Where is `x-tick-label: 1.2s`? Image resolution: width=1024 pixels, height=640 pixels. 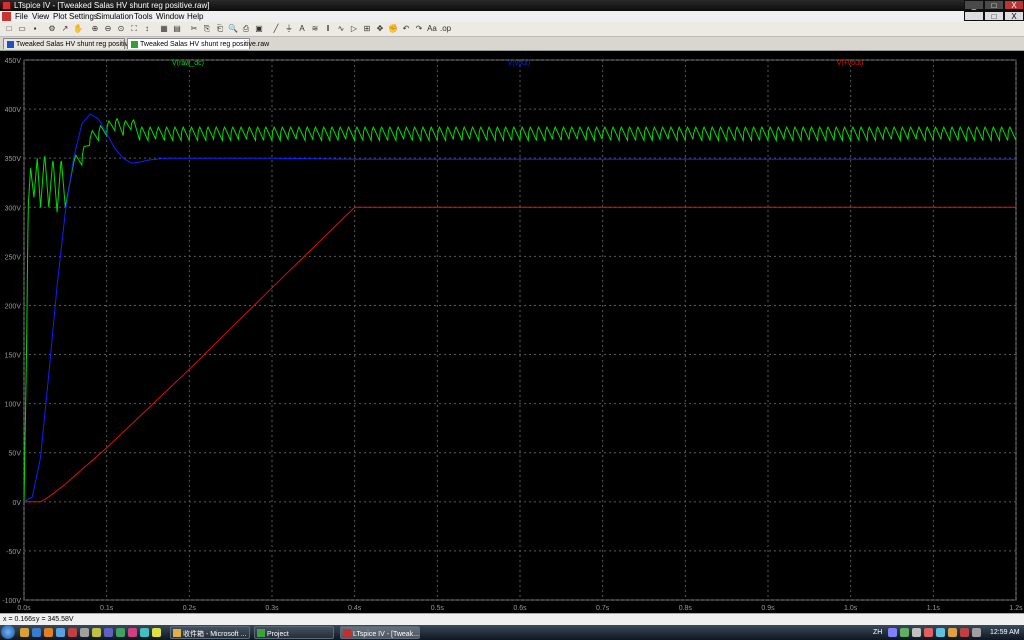
x-tick-label: 1.2s is located at coordinates (1016, 608).